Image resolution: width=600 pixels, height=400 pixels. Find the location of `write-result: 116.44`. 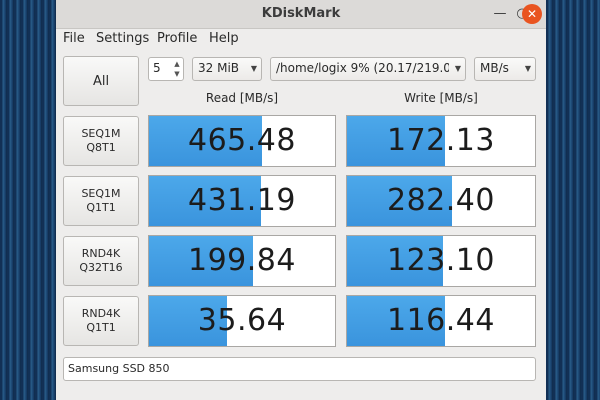

write-result: 116.44 is located at coordinates (441, 321).